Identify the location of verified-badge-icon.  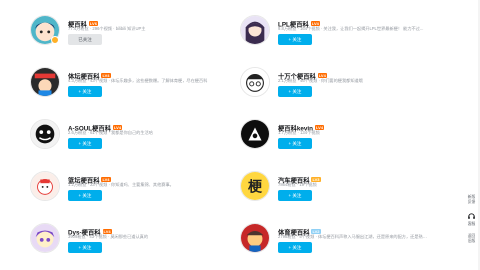
(55, 40).